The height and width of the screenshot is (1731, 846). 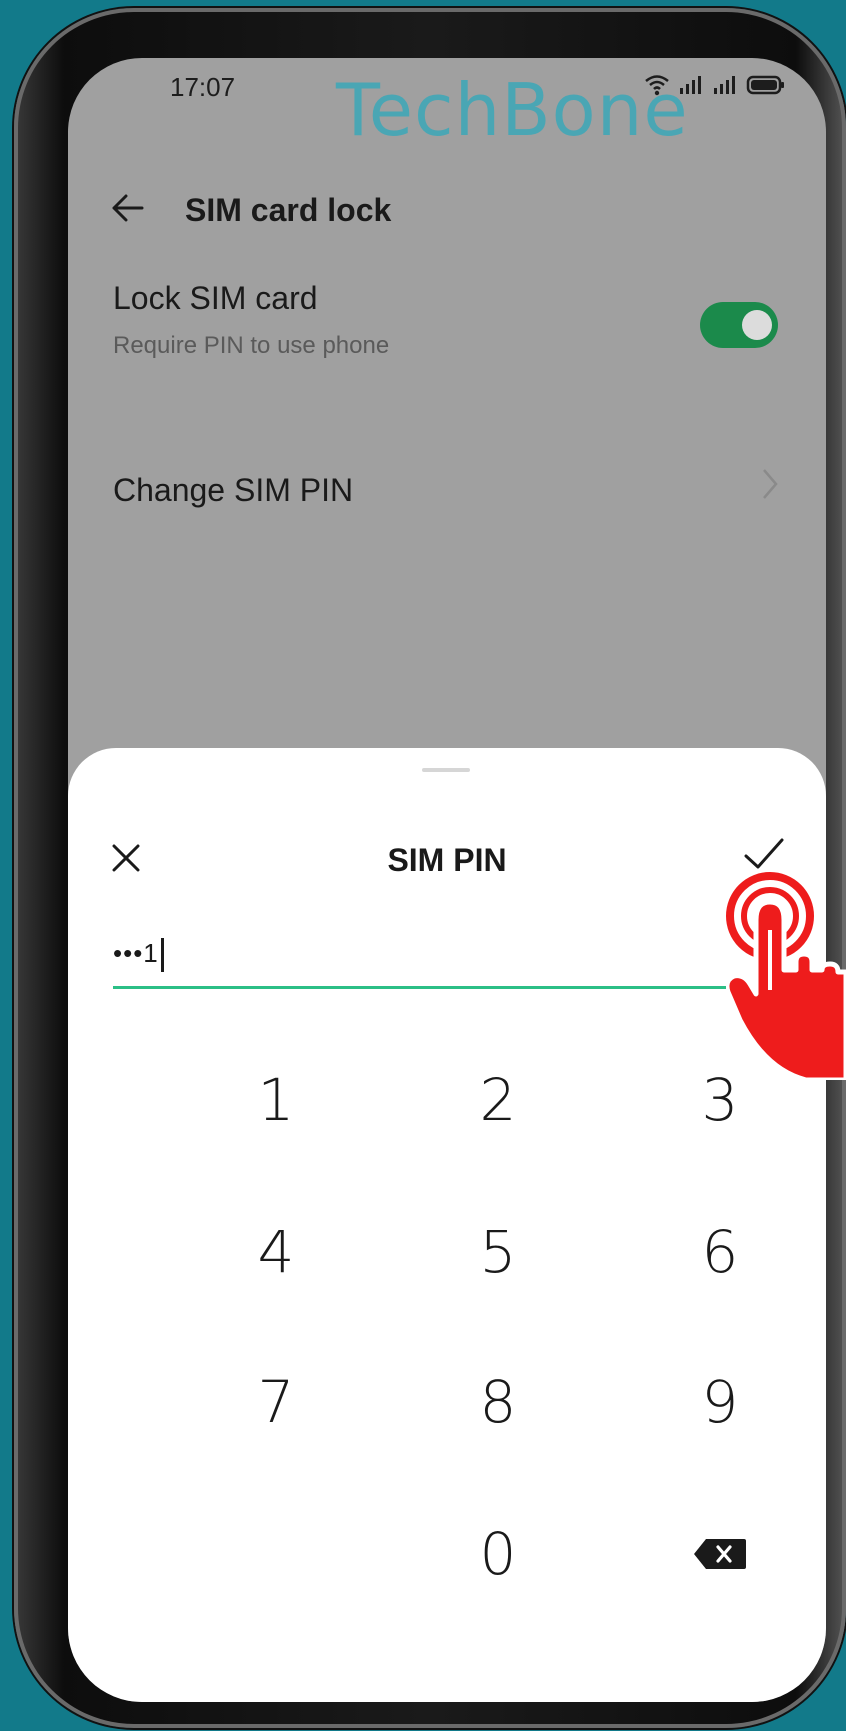 What do you see at coordinates (765, 85) in the screenshot?
I see `battery-icon` at bounding box center [765, 85].